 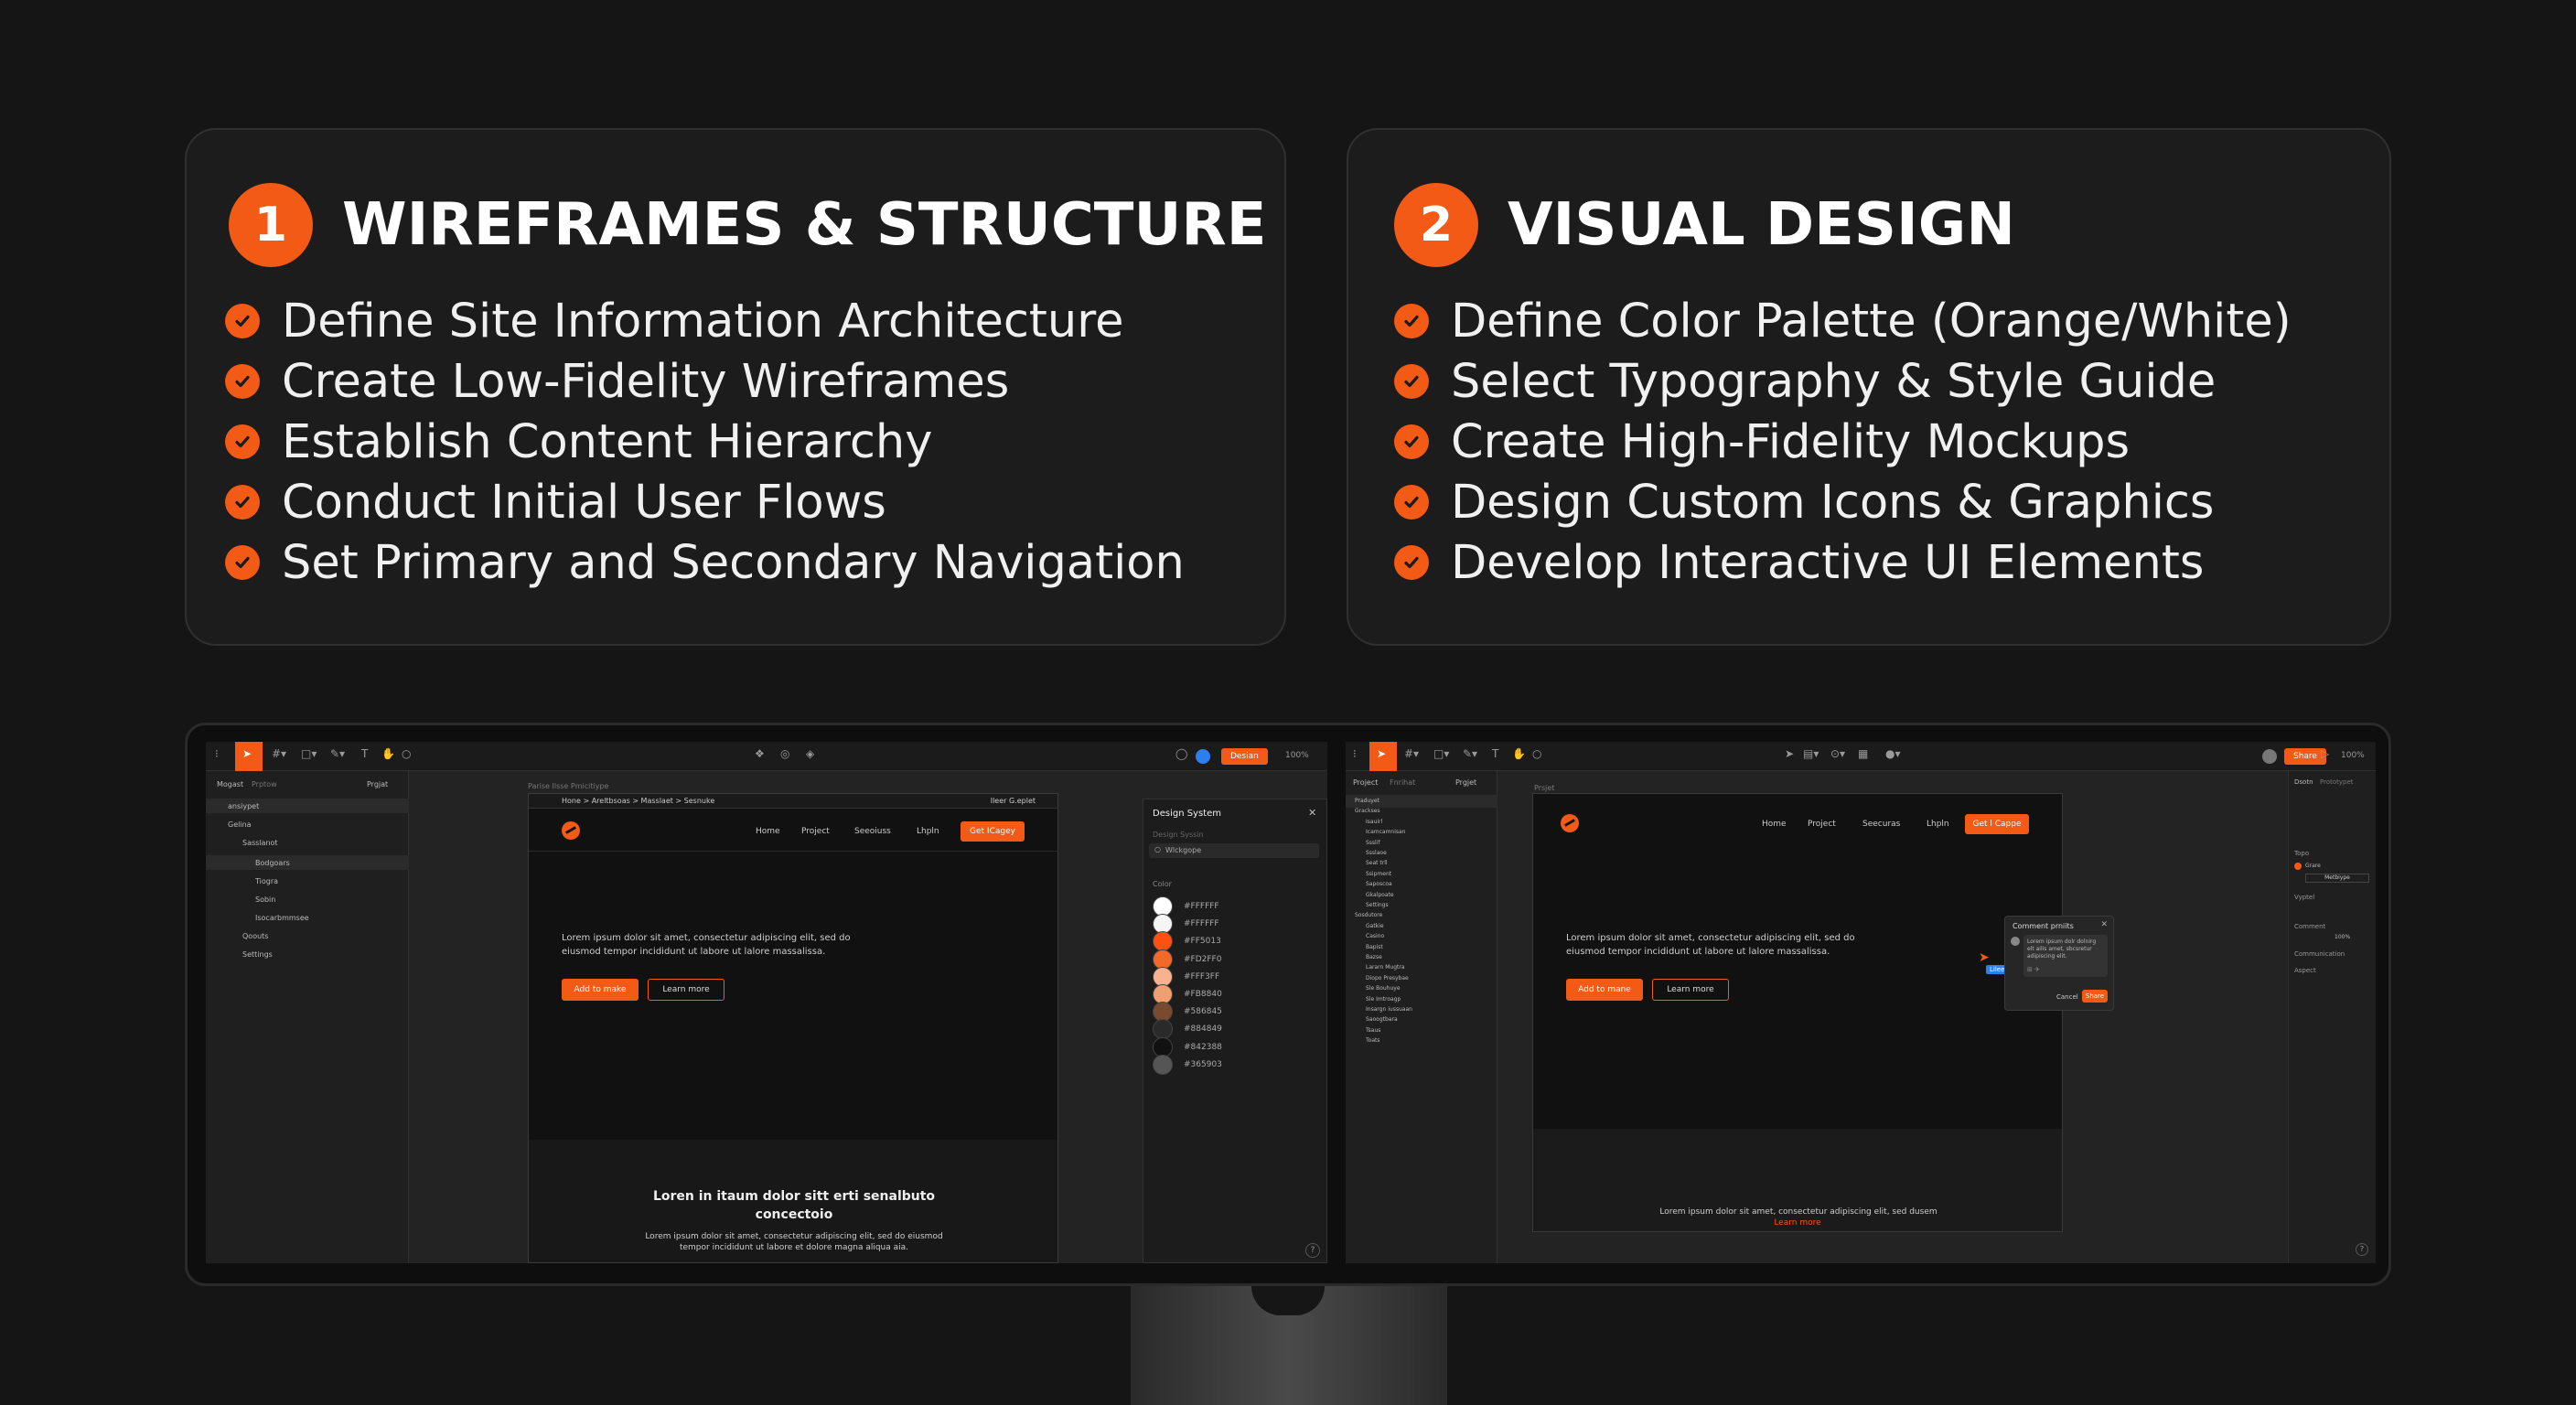 I want to click on breadcrumb: Hone > Areltbsoas > Masslaet > Sesnuke, so click(x=638, y=801).